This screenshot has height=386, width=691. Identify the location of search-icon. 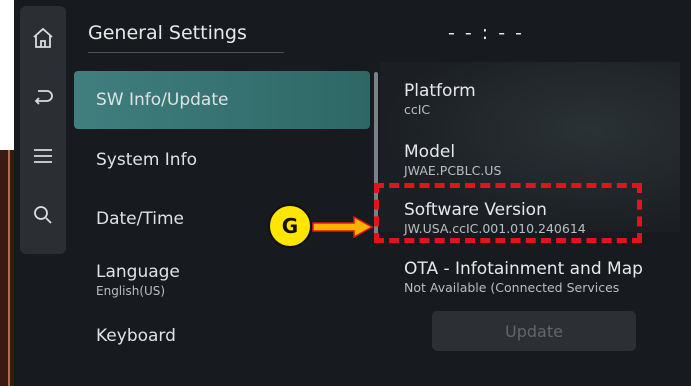
(43, 215).